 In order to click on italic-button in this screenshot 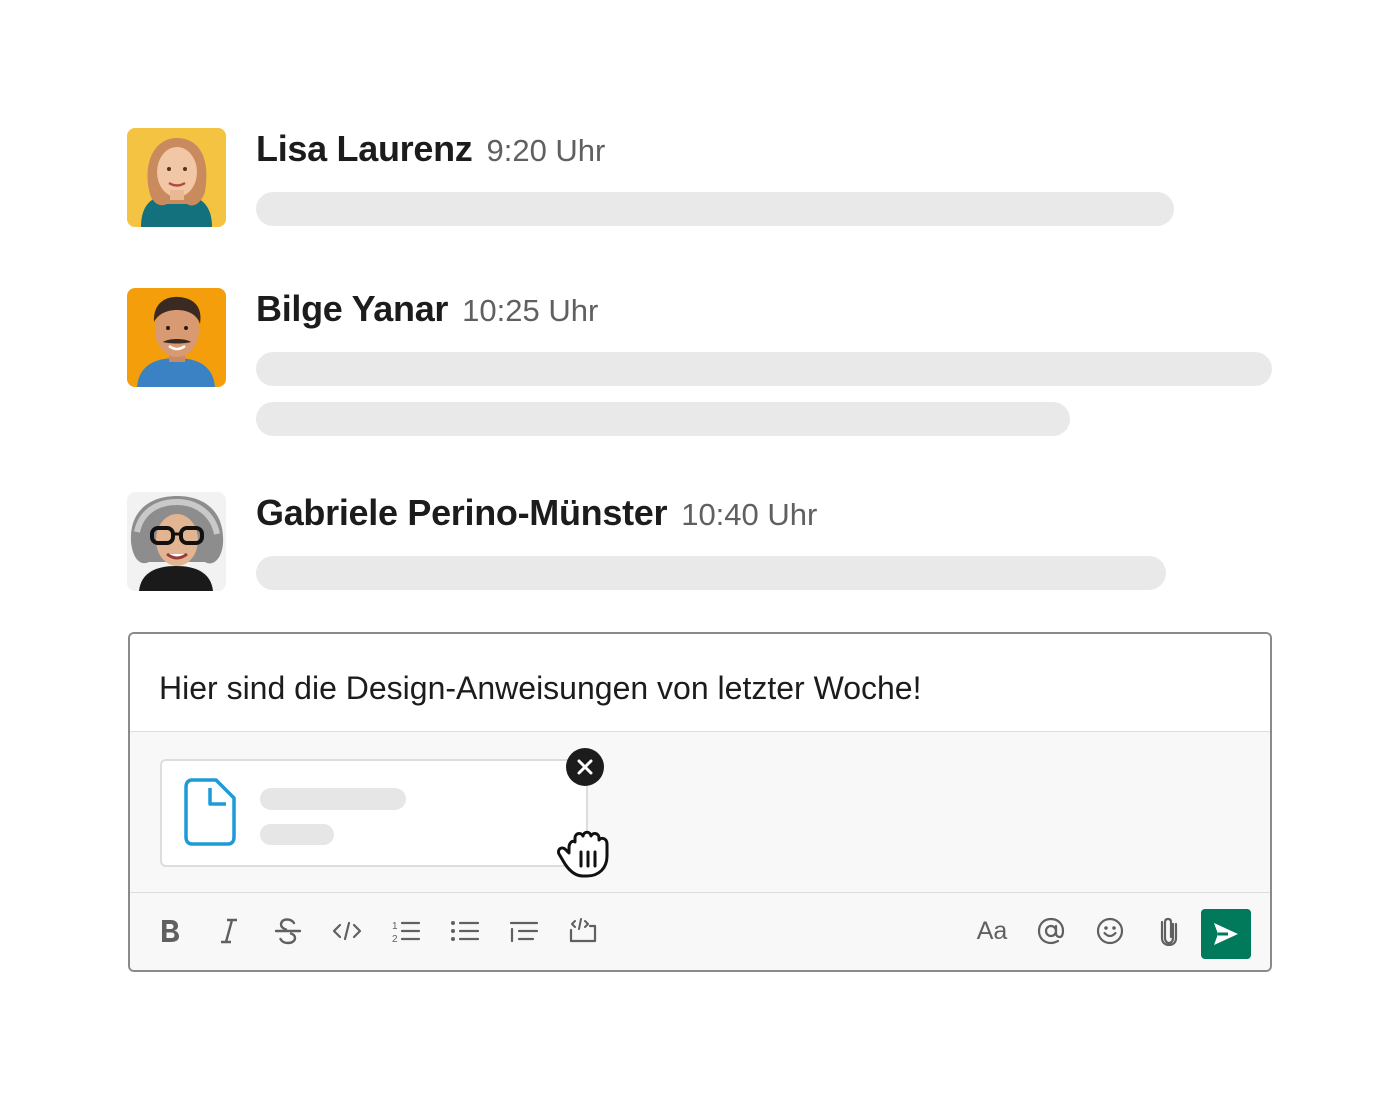, I will do `click(229, 931)`.